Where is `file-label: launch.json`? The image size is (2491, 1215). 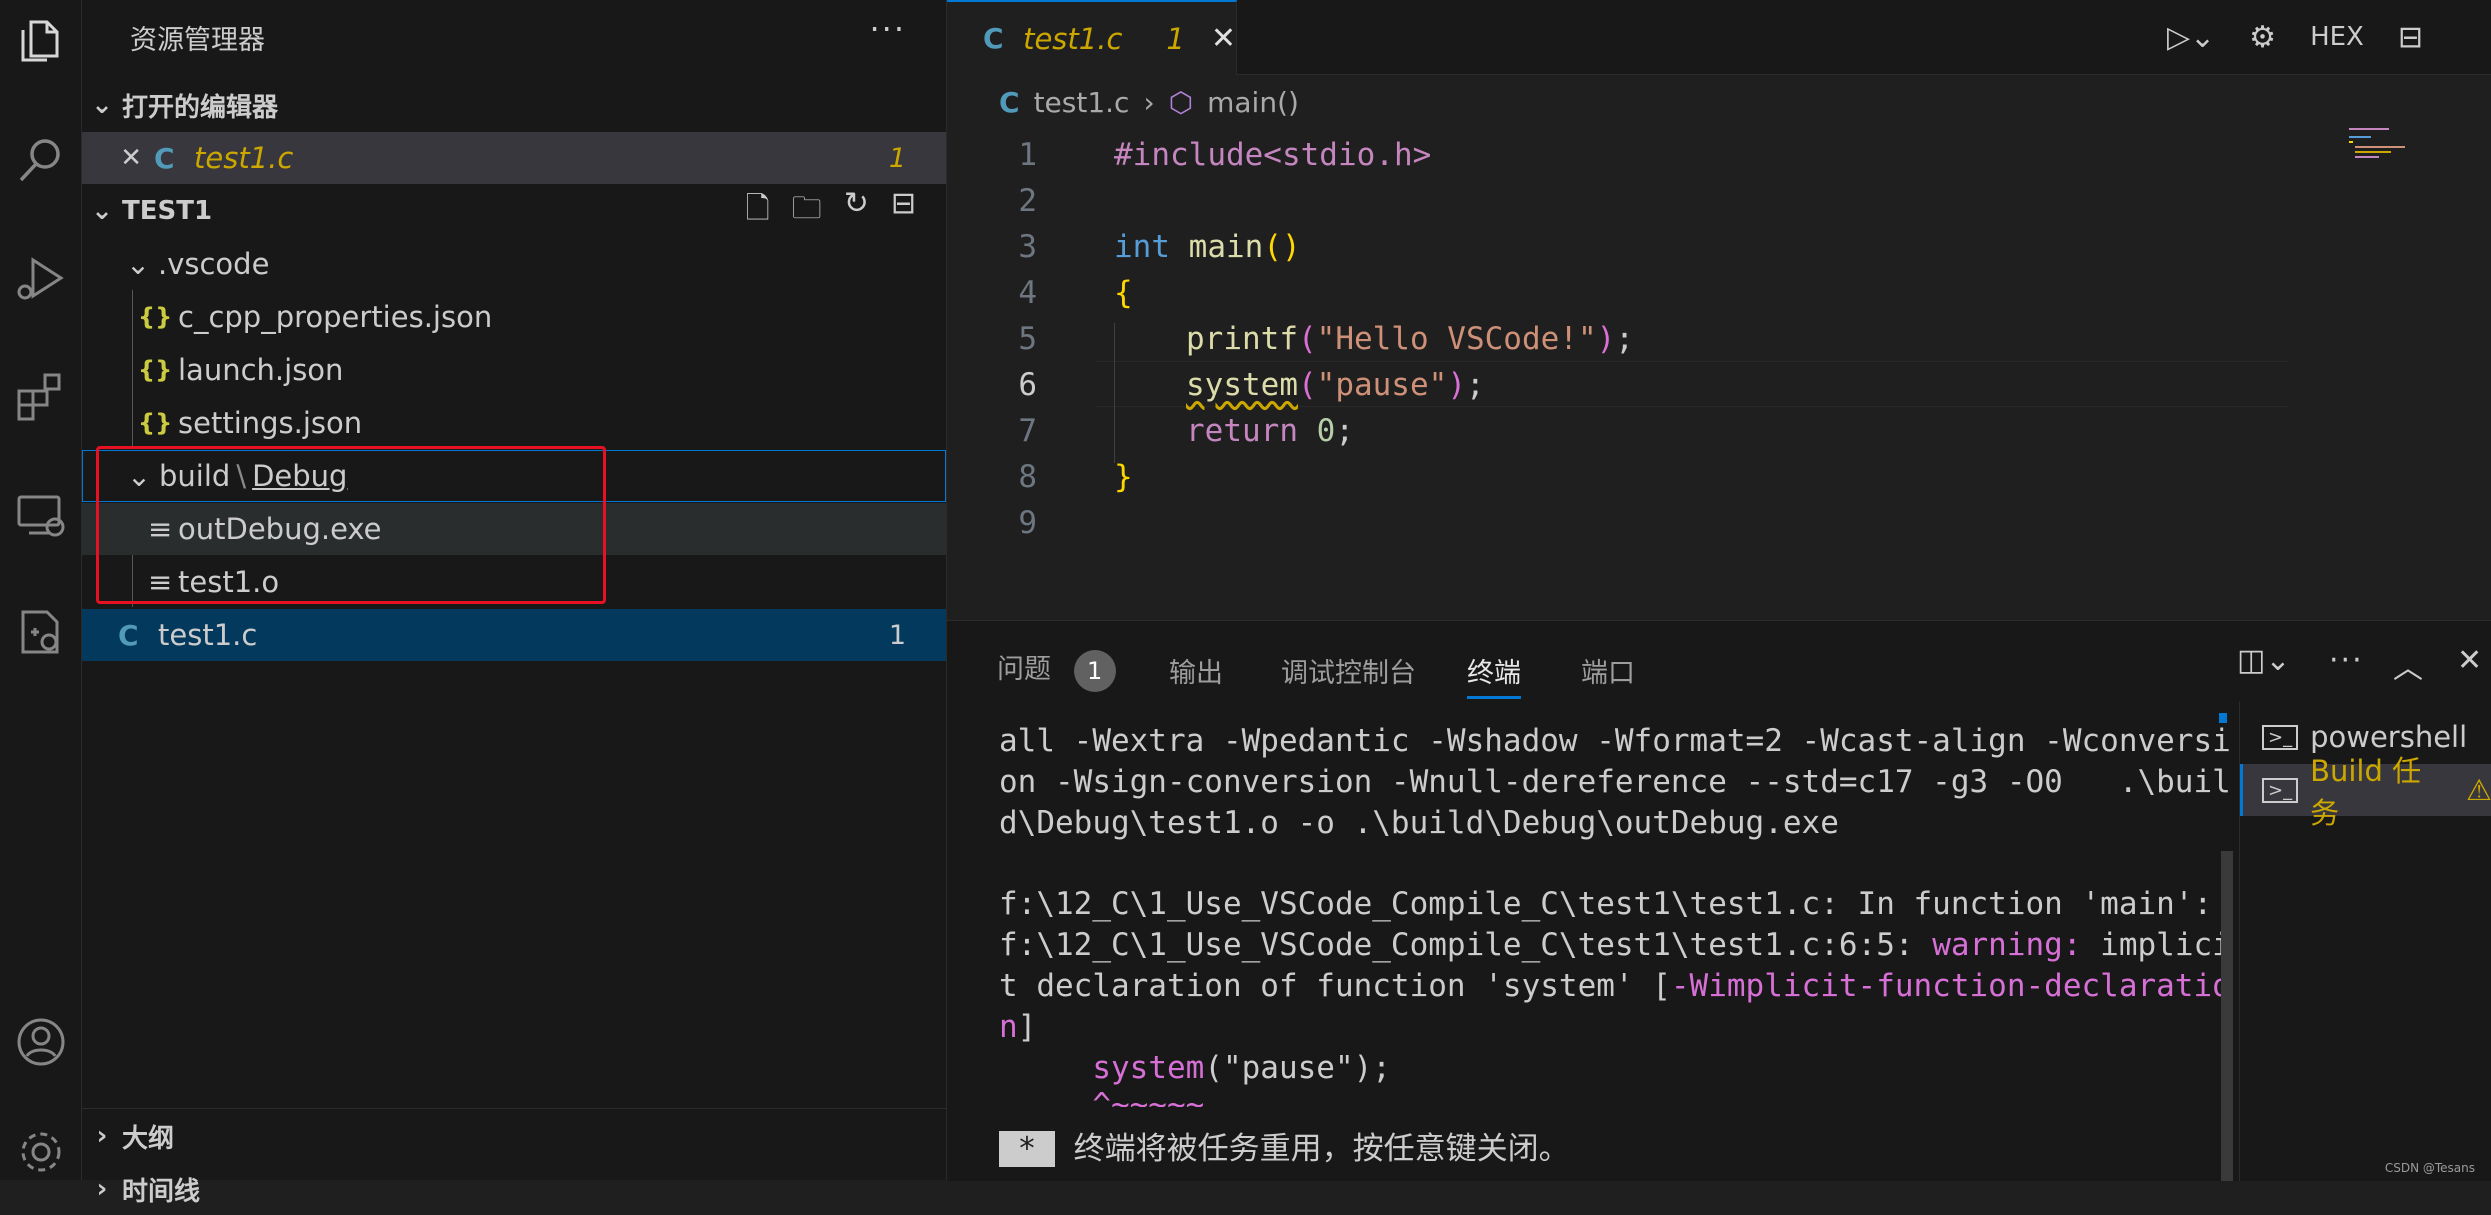 file-label: launch.json is located at coordinates (261, 370).